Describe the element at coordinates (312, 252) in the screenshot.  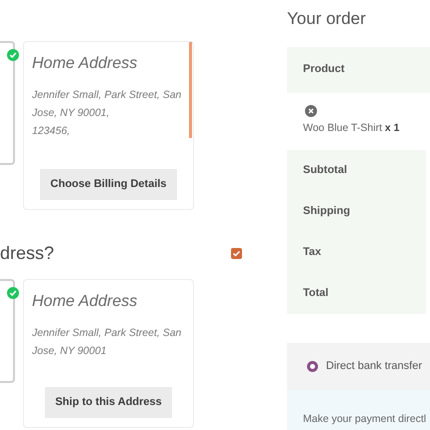
I see `total-label: Tax` at that location.